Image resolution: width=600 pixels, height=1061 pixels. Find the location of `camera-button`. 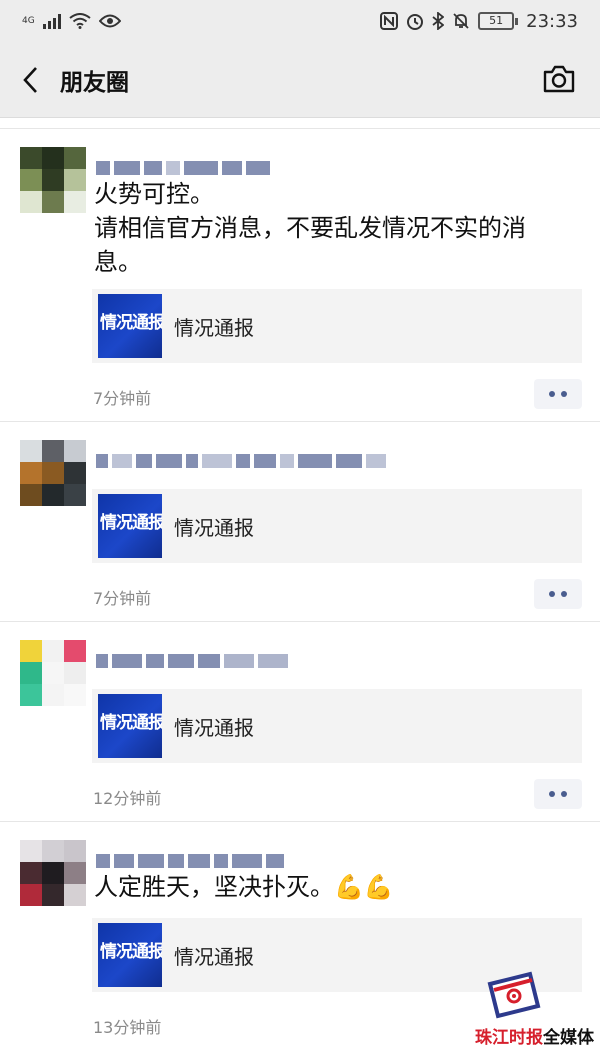

camera-button is located at coordinates (559, 79).